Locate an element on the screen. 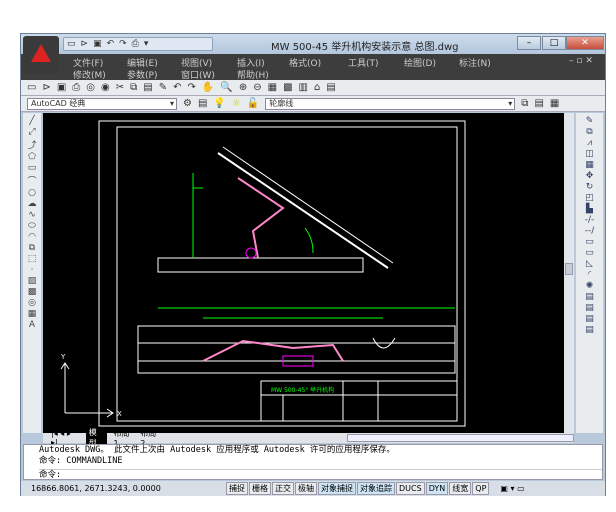  workspace-settings-icon: ⚙ is located at coordinates (187, 103).